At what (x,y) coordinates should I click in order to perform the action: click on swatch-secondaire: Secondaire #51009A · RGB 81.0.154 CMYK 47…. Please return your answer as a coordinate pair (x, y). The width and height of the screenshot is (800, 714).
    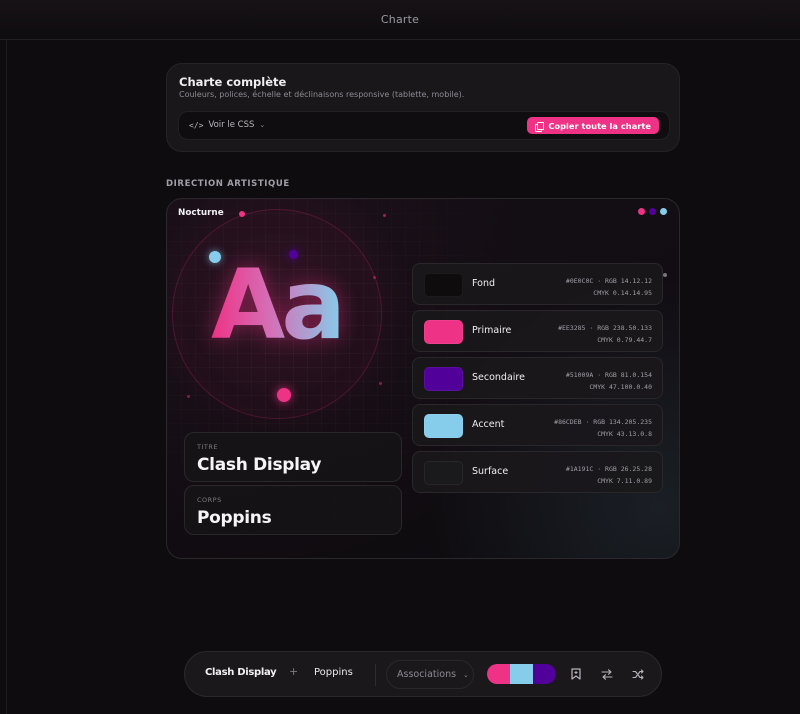
    Looking at the image, I should click on (537, 378).